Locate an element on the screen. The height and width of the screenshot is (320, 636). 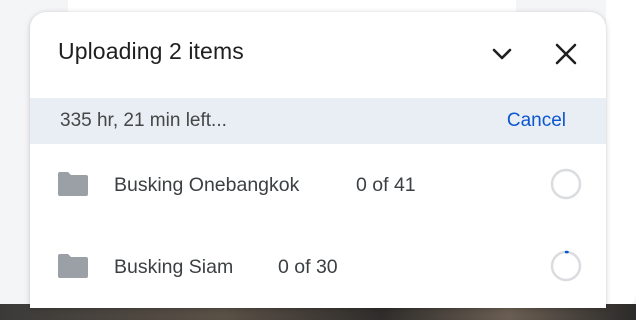
upload-item-name: Busking Siam is located at coordinates (174, 267).